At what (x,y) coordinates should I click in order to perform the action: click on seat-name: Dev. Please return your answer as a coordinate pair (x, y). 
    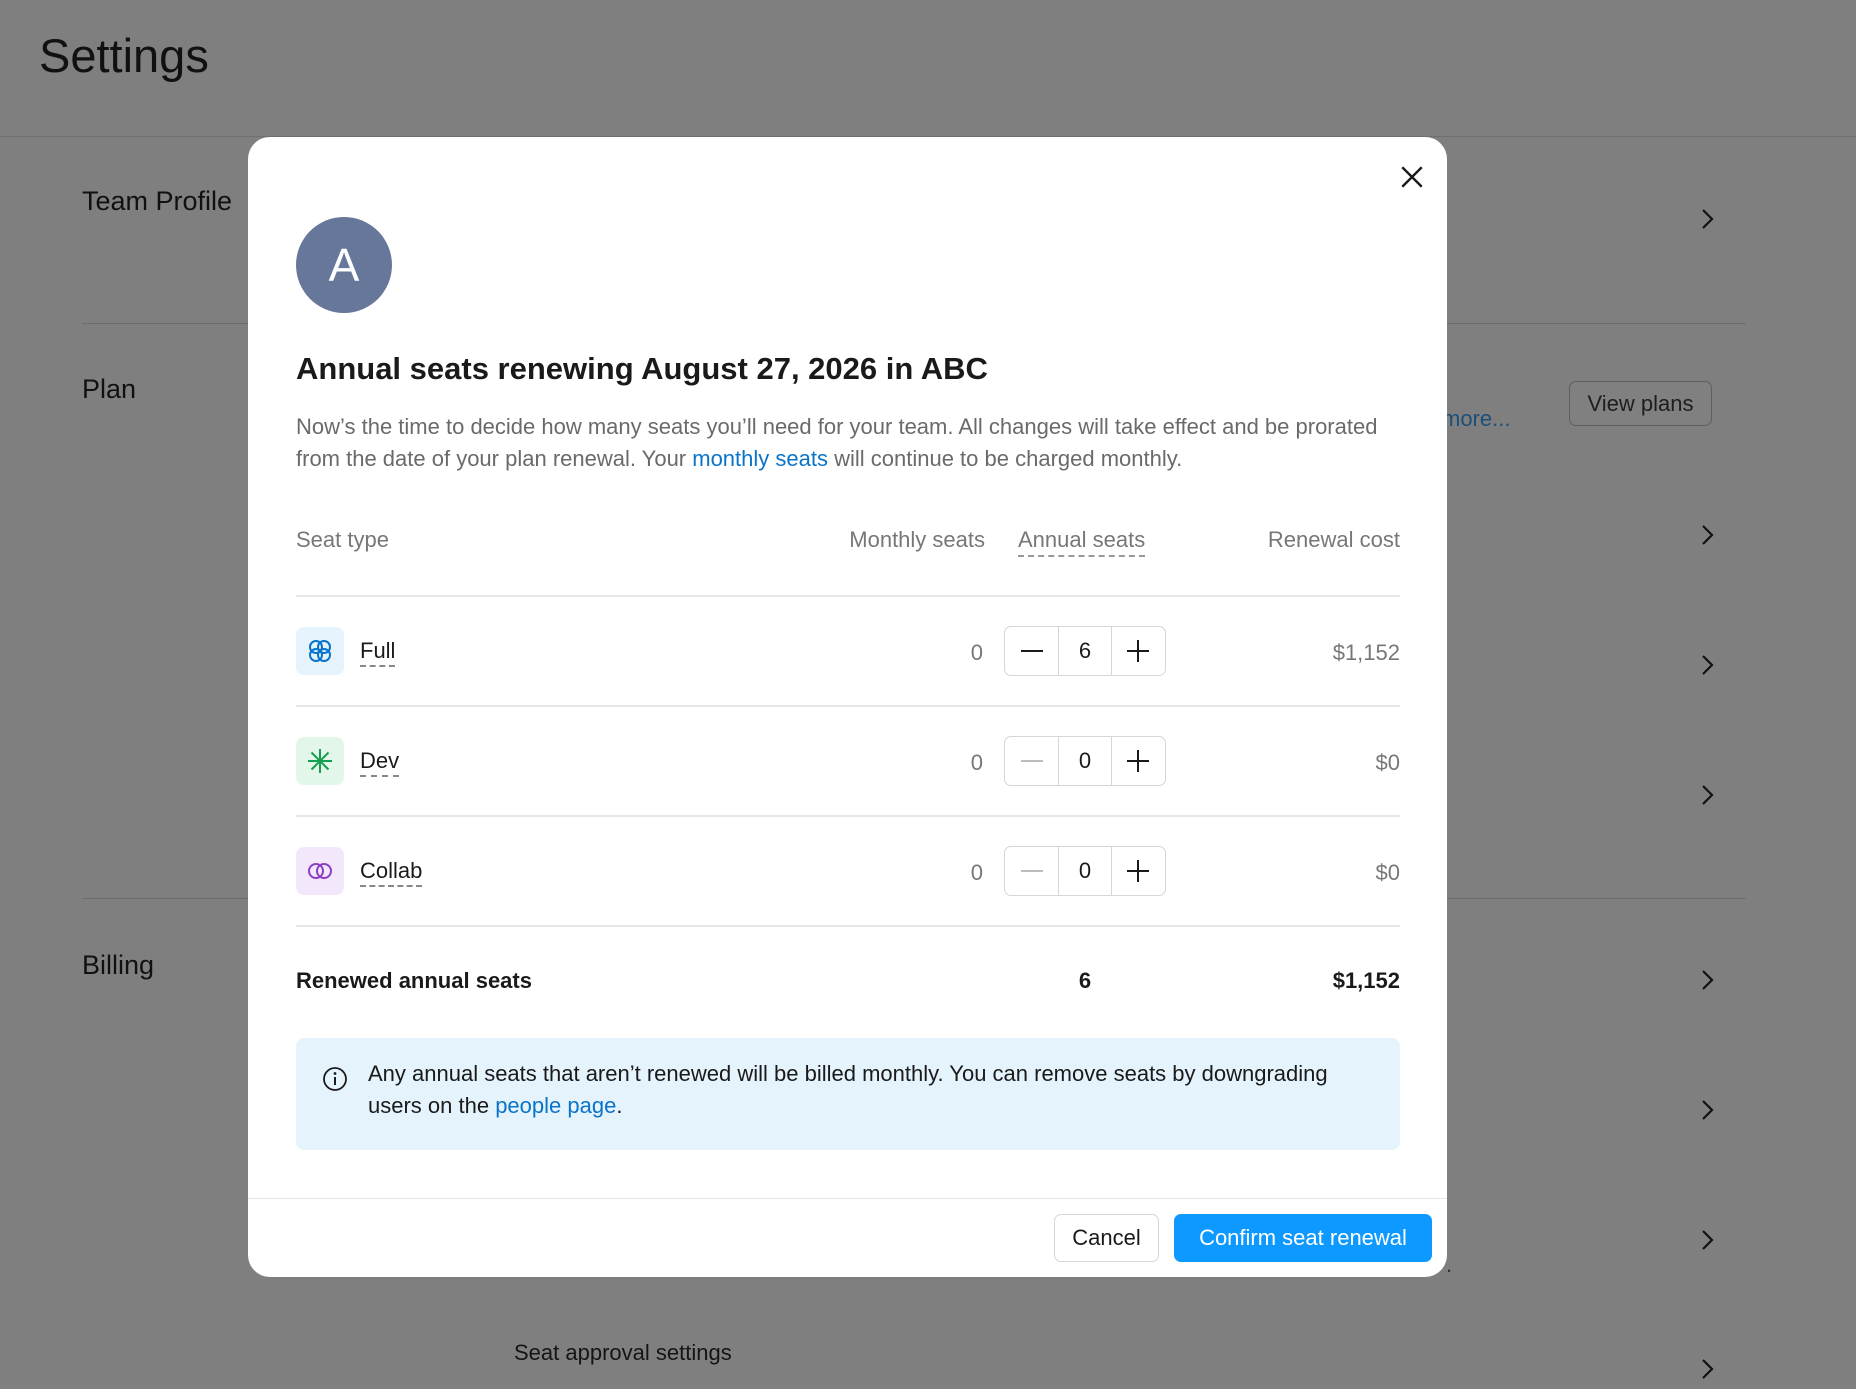
    Looking at the image, I should click on (380, 763).